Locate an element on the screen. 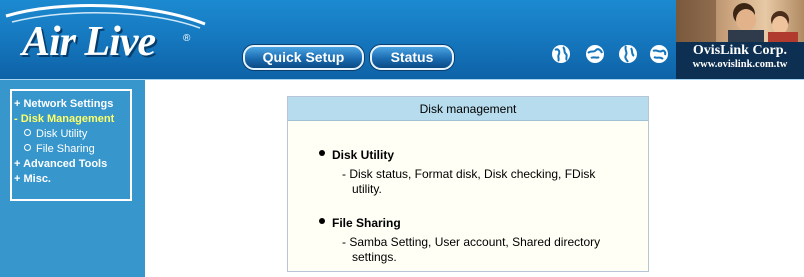 The image size is (804, 277). section-title-disk-utility: Disk Utility is located at coordinates (363, 155).